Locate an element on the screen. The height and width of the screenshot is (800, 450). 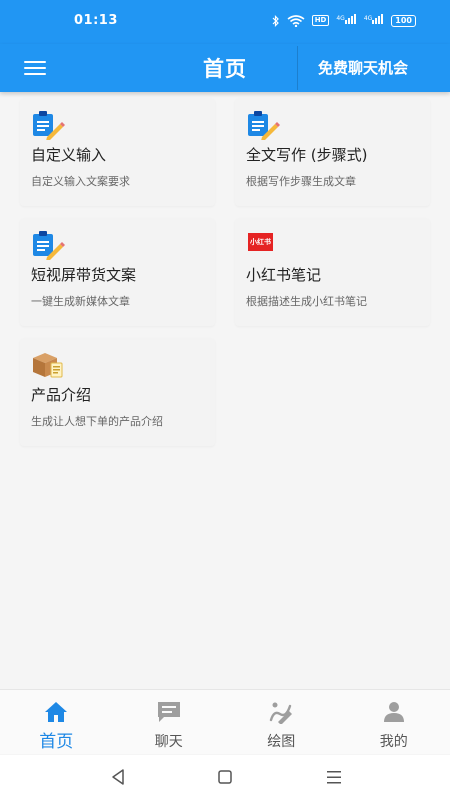
tab-label: 首页 is located at coordinates (56, 742).